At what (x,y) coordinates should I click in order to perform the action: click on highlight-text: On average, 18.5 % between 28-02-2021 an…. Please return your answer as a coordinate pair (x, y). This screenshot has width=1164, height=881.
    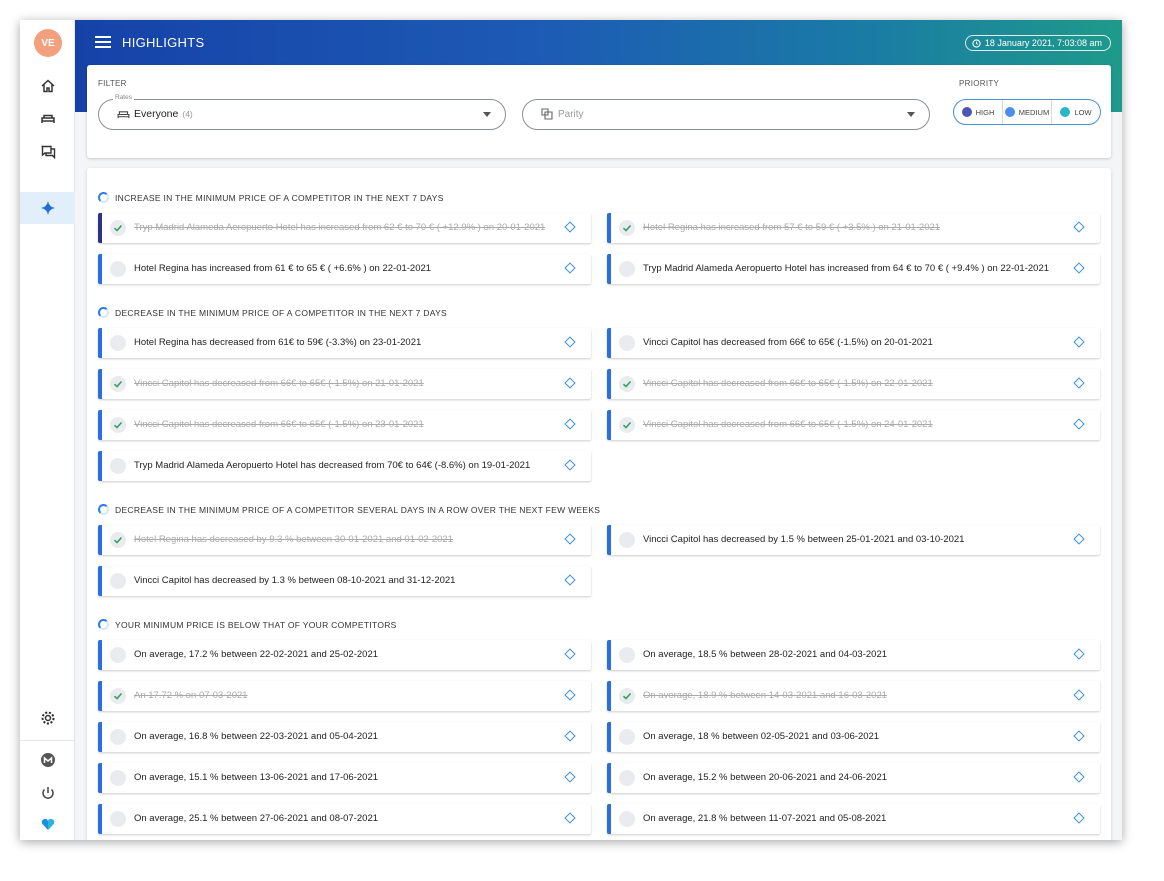
    Looking at the image, I should click on (765, 654).